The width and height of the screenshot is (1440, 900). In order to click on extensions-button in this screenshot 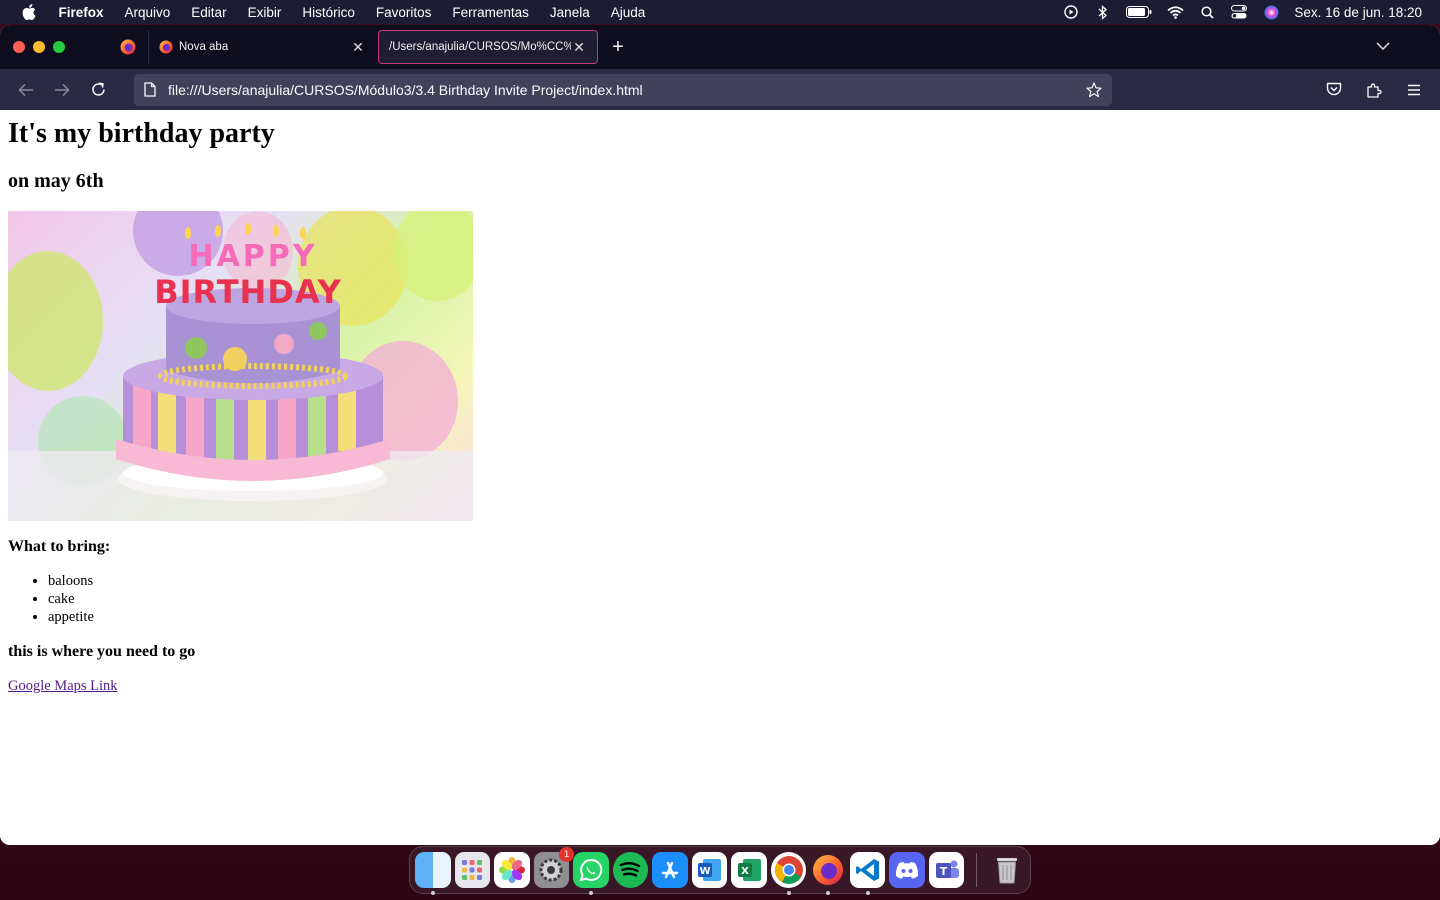, I will do `click(1374, 90)`.